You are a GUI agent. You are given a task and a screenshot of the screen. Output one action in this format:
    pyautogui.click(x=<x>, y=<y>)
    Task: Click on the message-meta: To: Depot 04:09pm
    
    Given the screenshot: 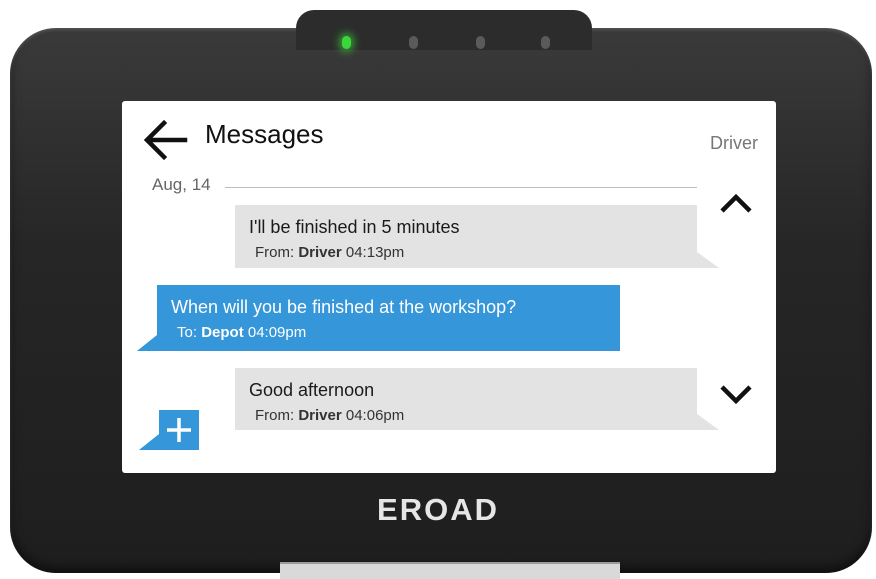 What is the action you would take?
    pyautogui.click(x=241, y=332)
    